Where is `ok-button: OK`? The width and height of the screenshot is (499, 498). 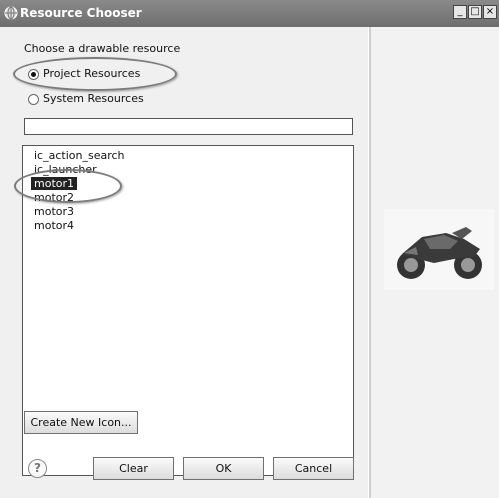 ok-button: OK is located at coordinates (223, 468).